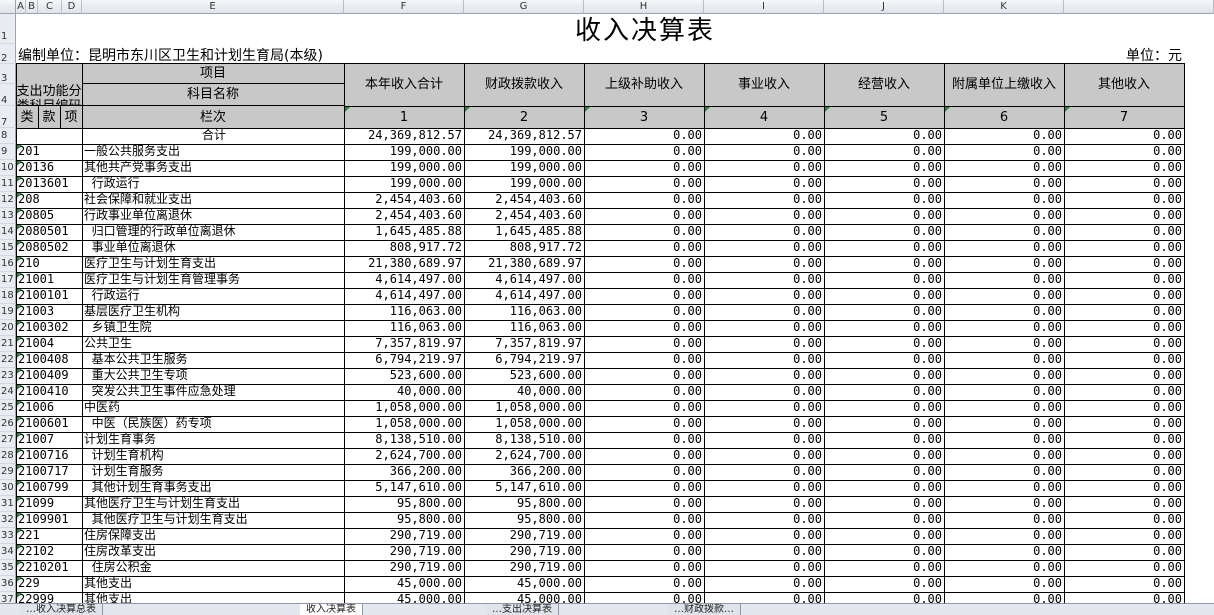 This screenshot has height=615, width=1214. What do you see at coordinates (8, 344) in the screenshot?
I see `row-header-21: 21` at bounding box center [8, 344].